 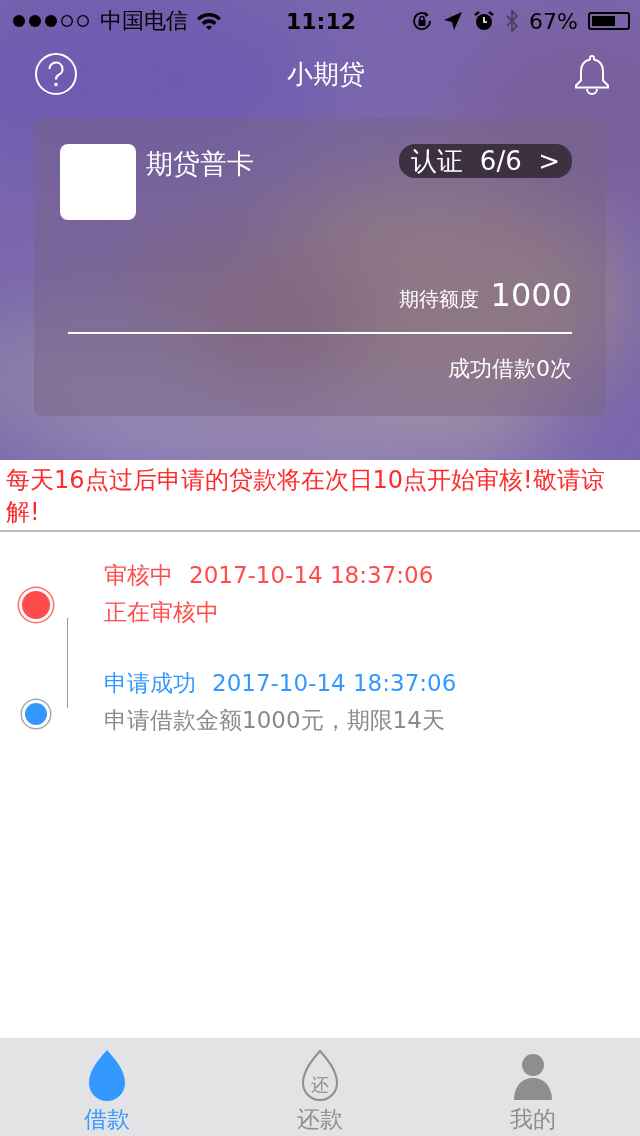 What do you see at coordinates (144, 21) in the screenshot?
I see `carrier-name: 中国电信` at bounding box center [144, 21].